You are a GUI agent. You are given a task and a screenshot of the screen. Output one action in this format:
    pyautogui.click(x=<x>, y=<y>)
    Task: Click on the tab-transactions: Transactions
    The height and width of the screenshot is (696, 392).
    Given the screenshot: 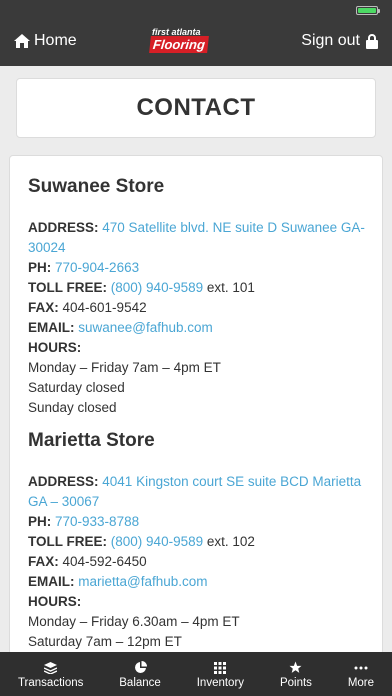 What is the action you would take?
    pyautogui.click(x=50, y=674)
    